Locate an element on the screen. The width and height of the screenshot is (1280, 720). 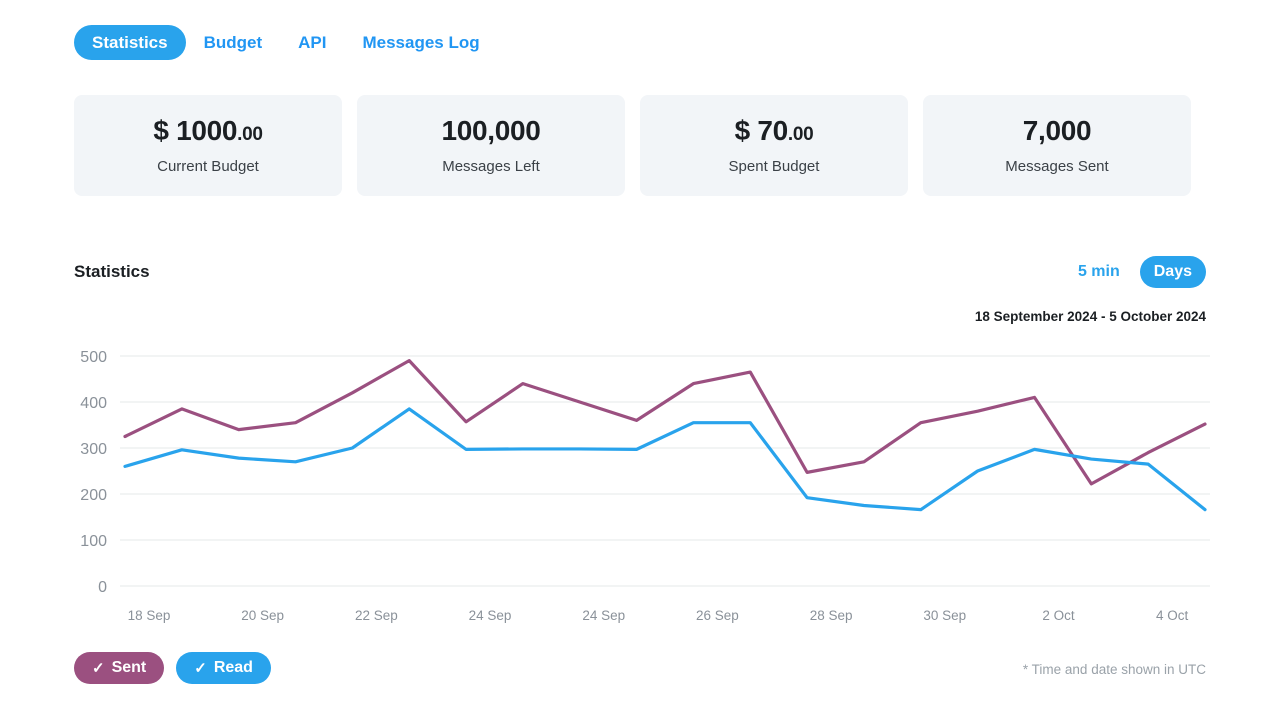
y-axis-tick-label: 500 is located at coordinates (93, 357).